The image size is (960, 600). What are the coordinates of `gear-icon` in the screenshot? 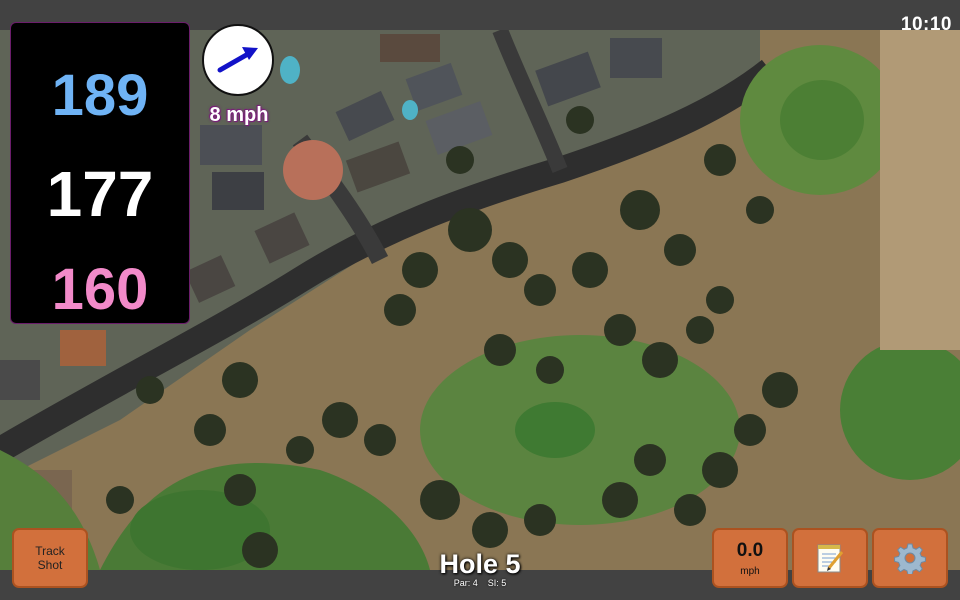 It's located at (910, 558).